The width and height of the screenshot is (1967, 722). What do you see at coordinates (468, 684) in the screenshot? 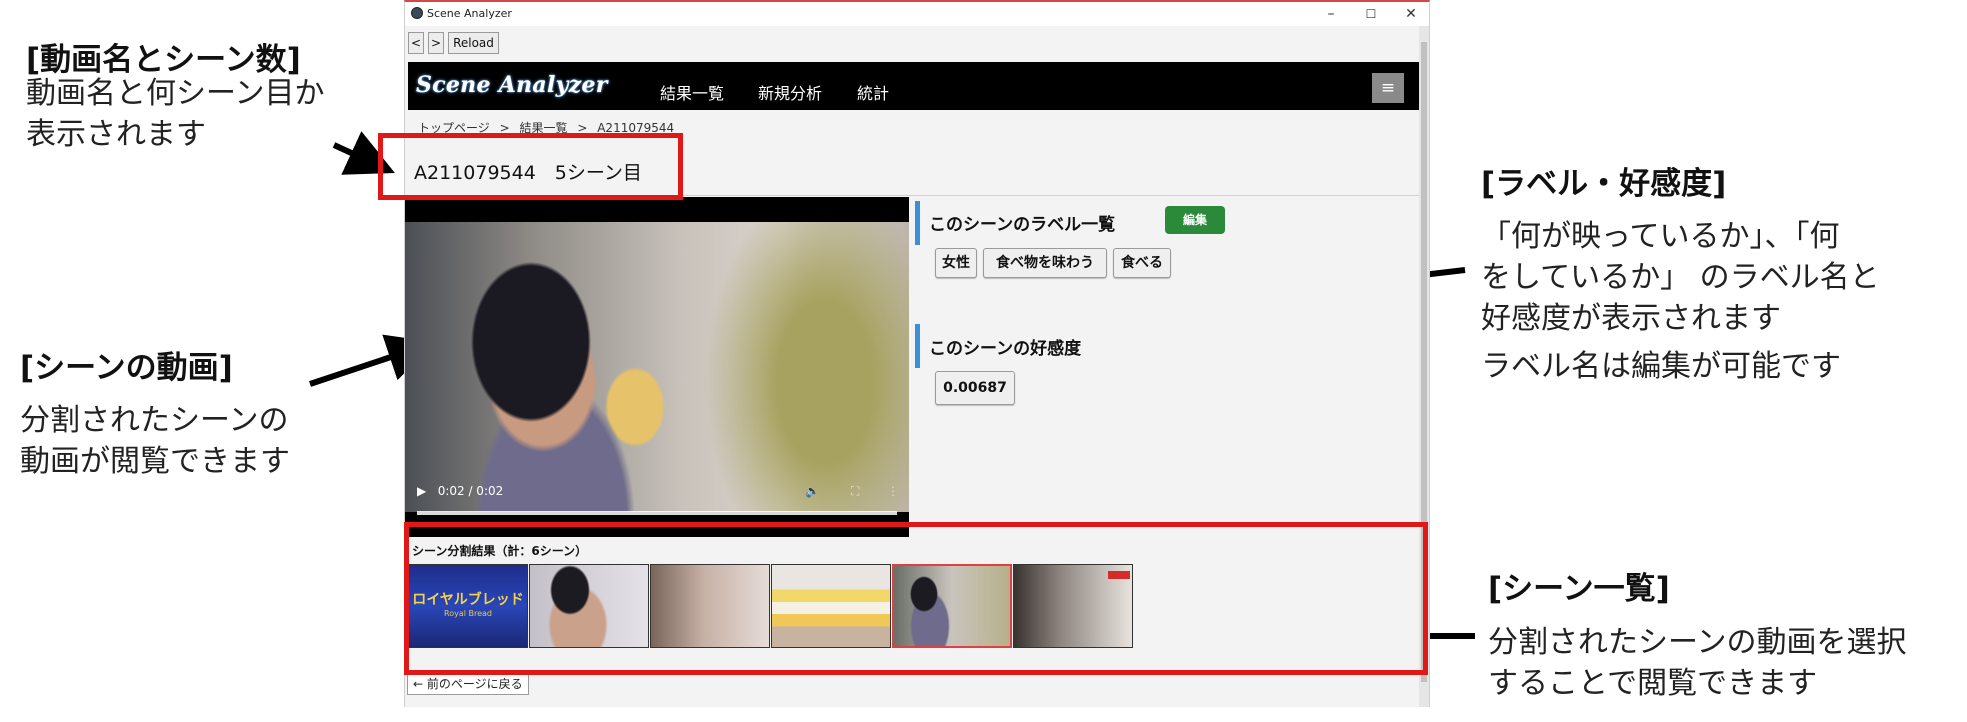
I see `back-to-previous-button: ← 前のページに戻る` at bounding box center [468, 684].